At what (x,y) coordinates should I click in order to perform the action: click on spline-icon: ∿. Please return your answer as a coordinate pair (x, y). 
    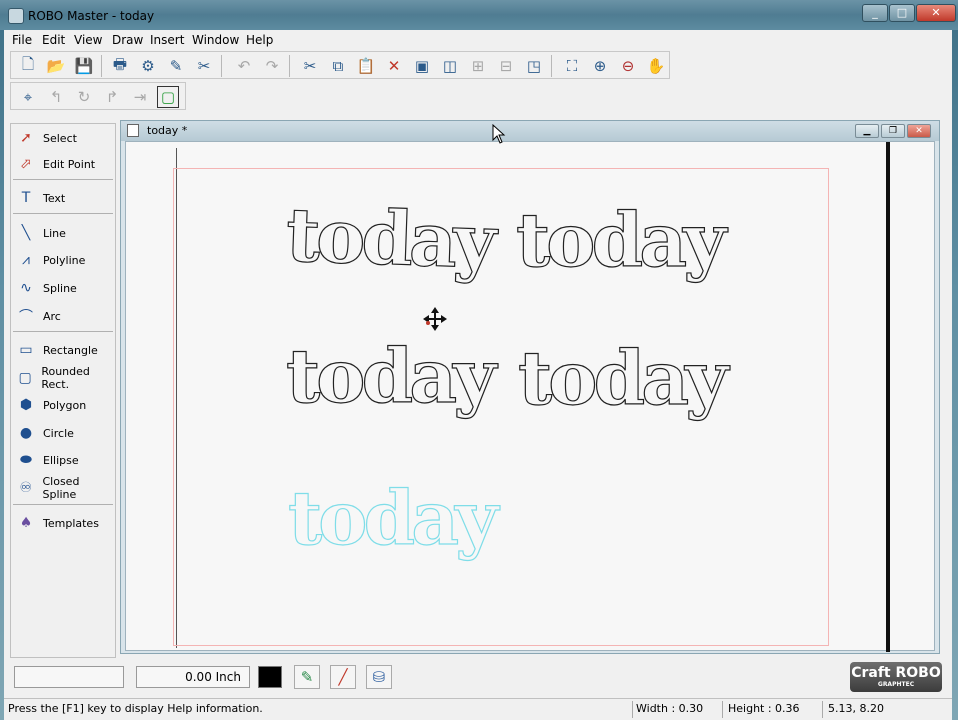
    Looking at the image, I should click on (26, 288).